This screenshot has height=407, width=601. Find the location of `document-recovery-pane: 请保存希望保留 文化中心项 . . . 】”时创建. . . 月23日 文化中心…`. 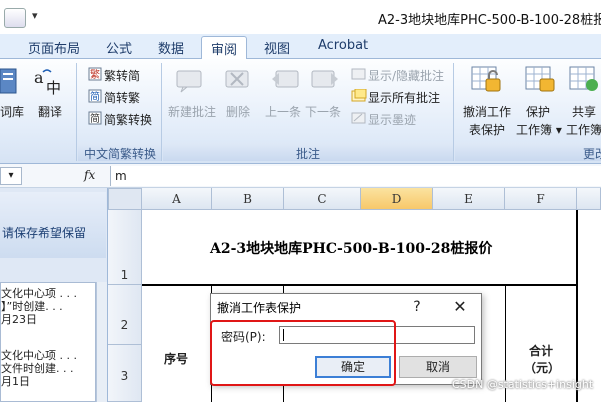

document-recovery-pane: 请保存希望保留 文化中心项 . . . 】”时创建. . . 月23日 文化中心… is located at coordinates (54, 295).